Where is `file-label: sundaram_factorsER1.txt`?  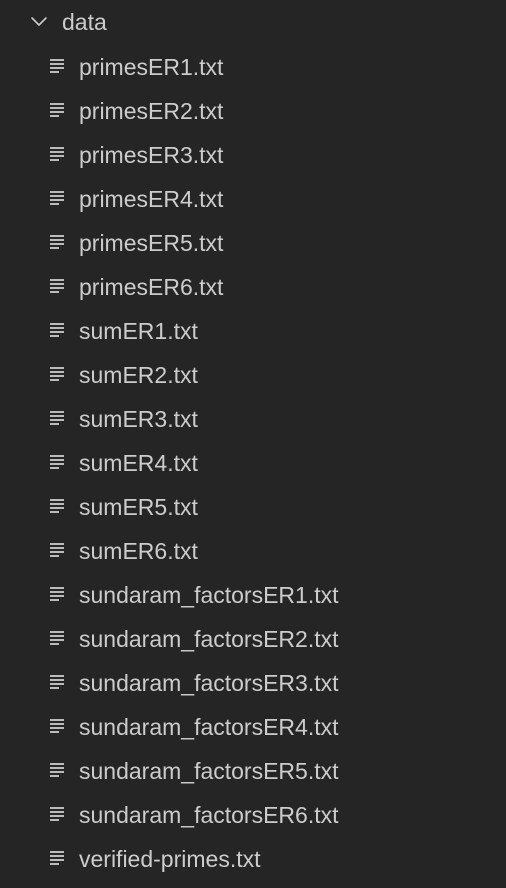 file-label: sundaram_factorsER1.txt is located at coordinates (209, 595).